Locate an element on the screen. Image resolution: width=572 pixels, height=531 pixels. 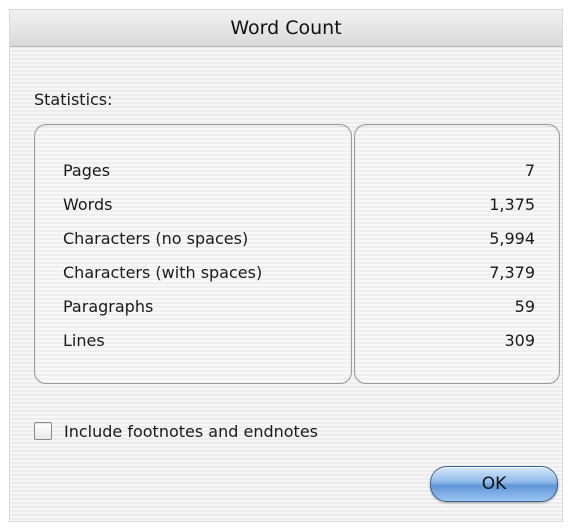
stat-value-lines: 309 is located at coordinates (519, 340).